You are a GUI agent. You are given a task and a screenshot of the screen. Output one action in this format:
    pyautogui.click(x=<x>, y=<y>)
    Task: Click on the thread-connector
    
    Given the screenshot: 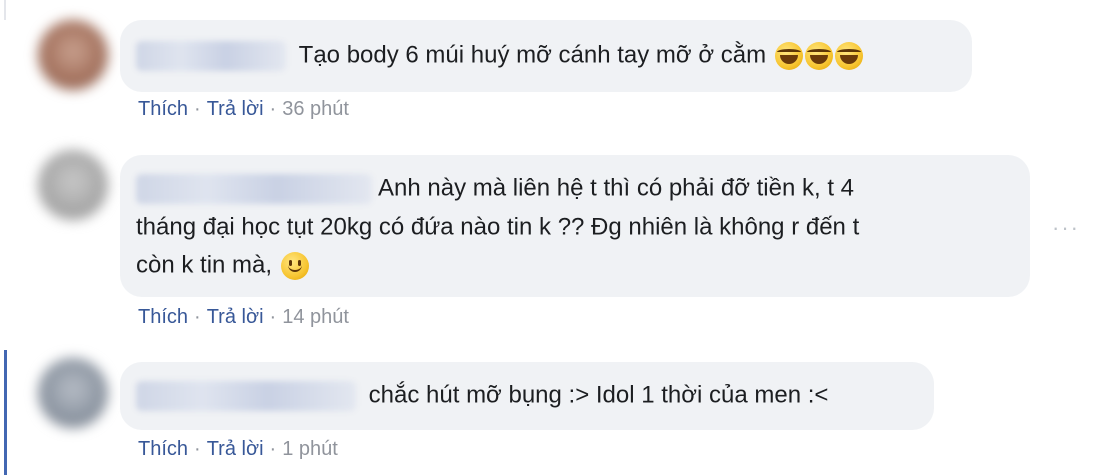 What is the action you would take?
    pyautogui.click(x=5, y=10)
    